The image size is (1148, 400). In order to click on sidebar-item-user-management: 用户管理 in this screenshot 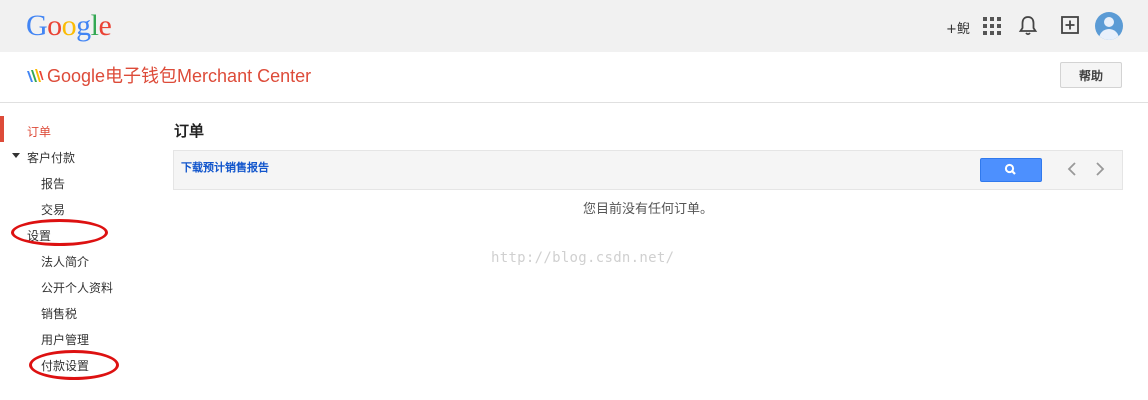, I will do `click(65, 339)`.